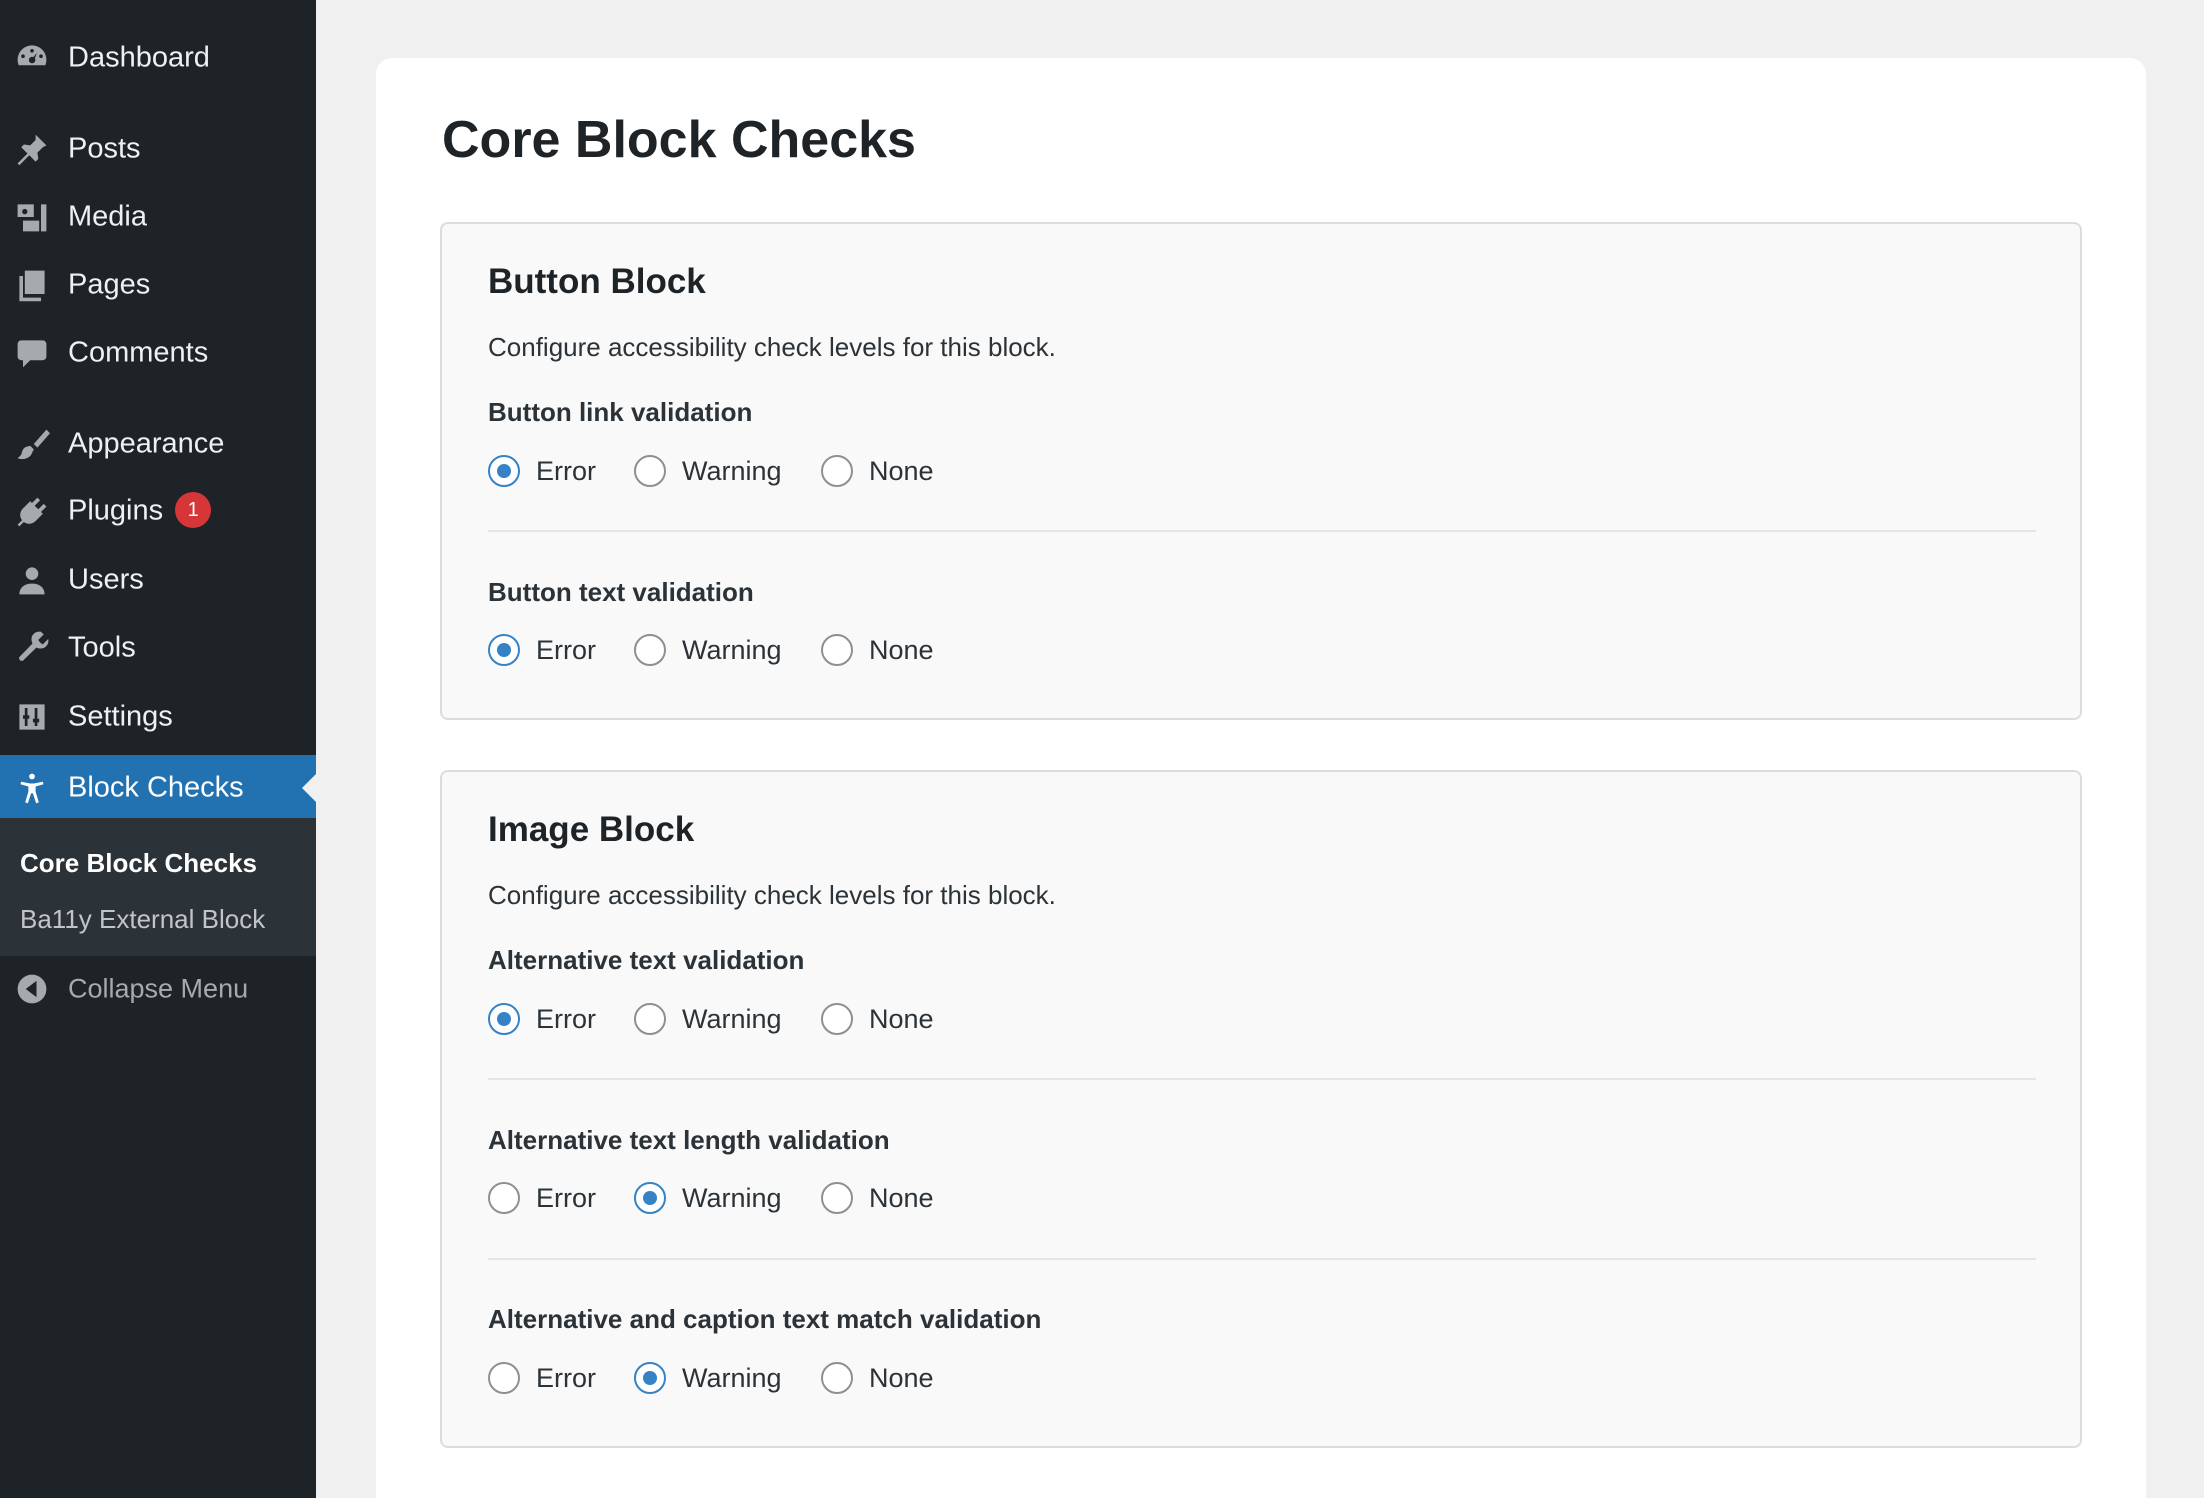  What do you see at coordinates (120, 716) in the screenshot?
I see `sidebar-item-label: Settings` at bounding box center [120, 716].